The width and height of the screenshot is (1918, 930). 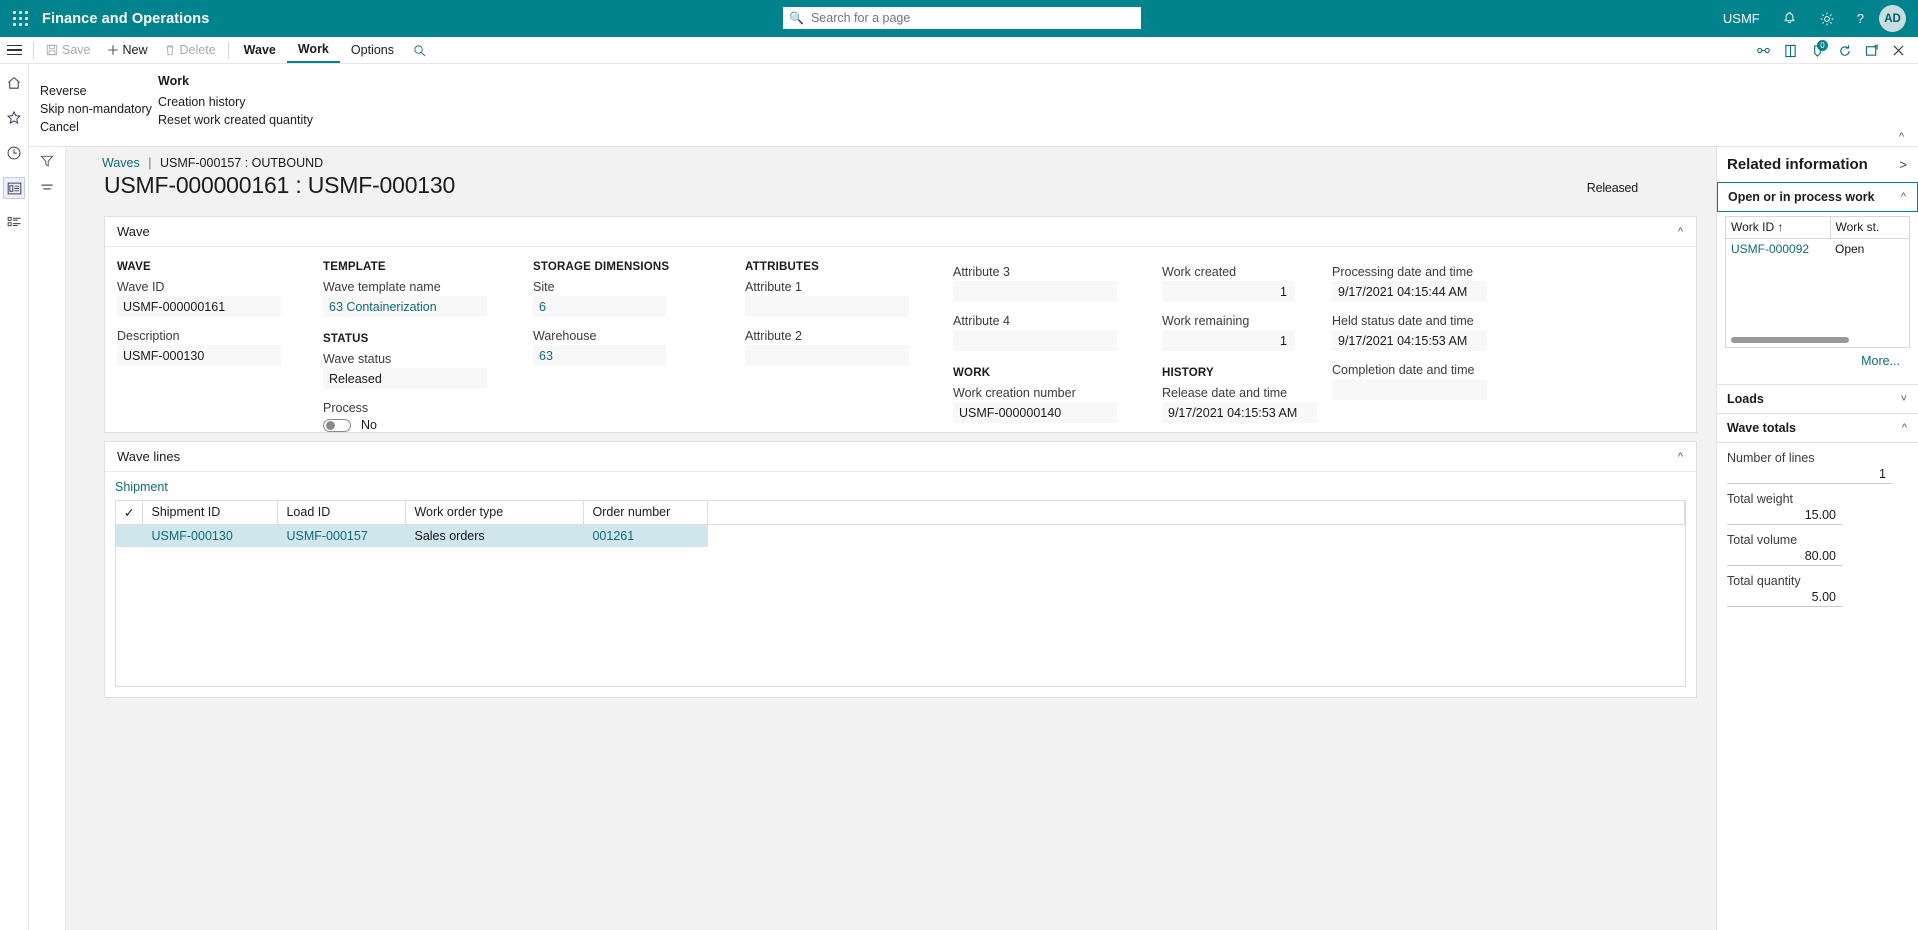 I want to click on process-toggle, so click(x=337, y=425).